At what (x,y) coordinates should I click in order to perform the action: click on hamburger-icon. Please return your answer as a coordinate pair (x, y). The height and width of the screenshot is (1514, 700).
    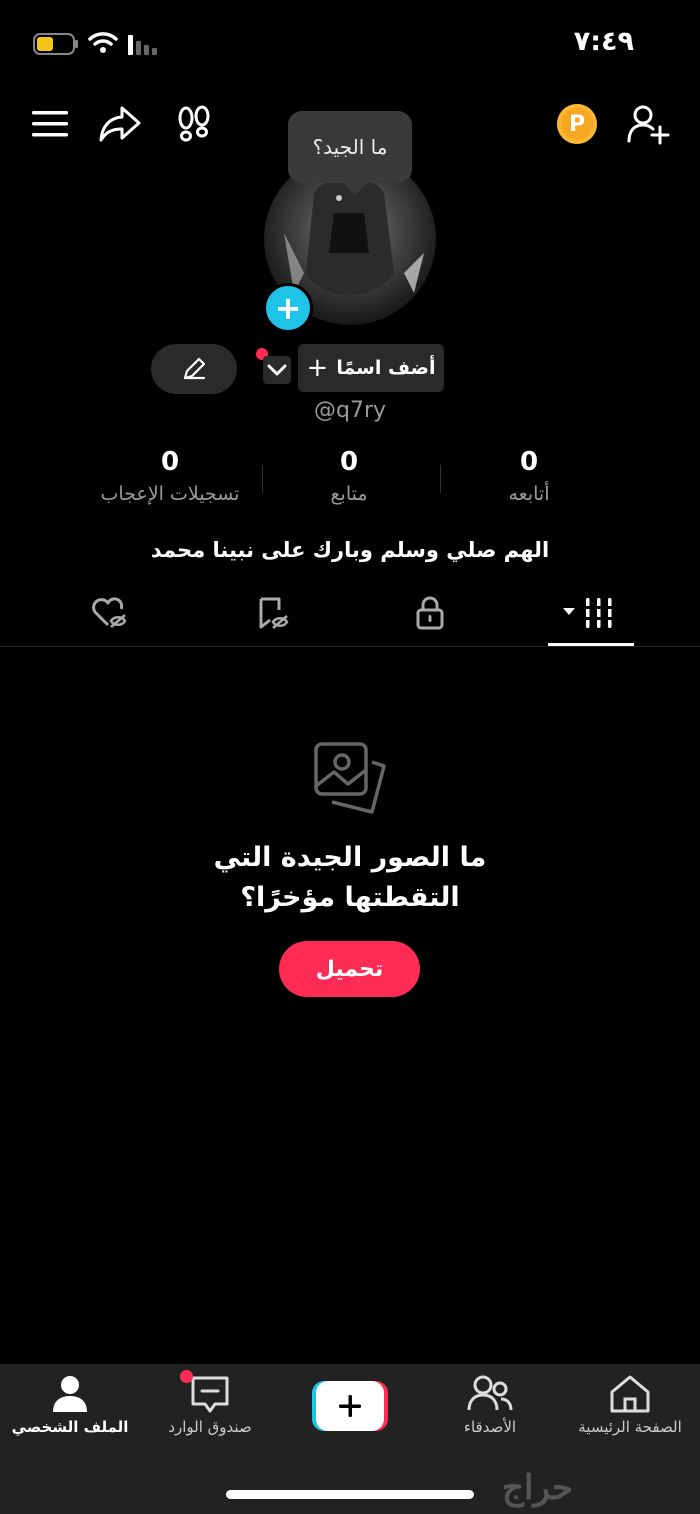
    Looking at the image, I should click on (50, 124).